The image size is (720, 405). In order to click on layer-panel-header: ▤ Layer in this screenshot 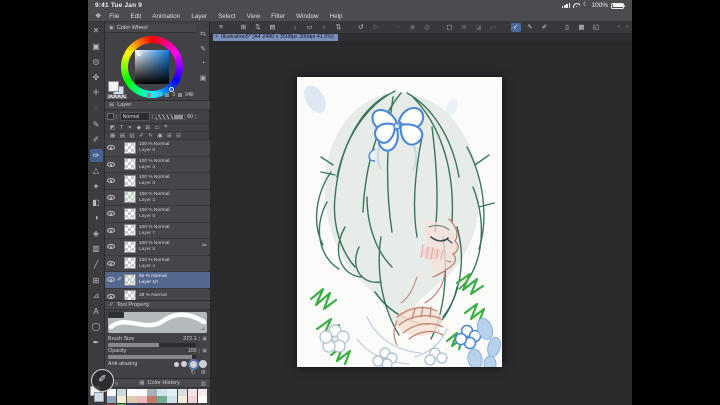, I will do `click(157, 105)`.